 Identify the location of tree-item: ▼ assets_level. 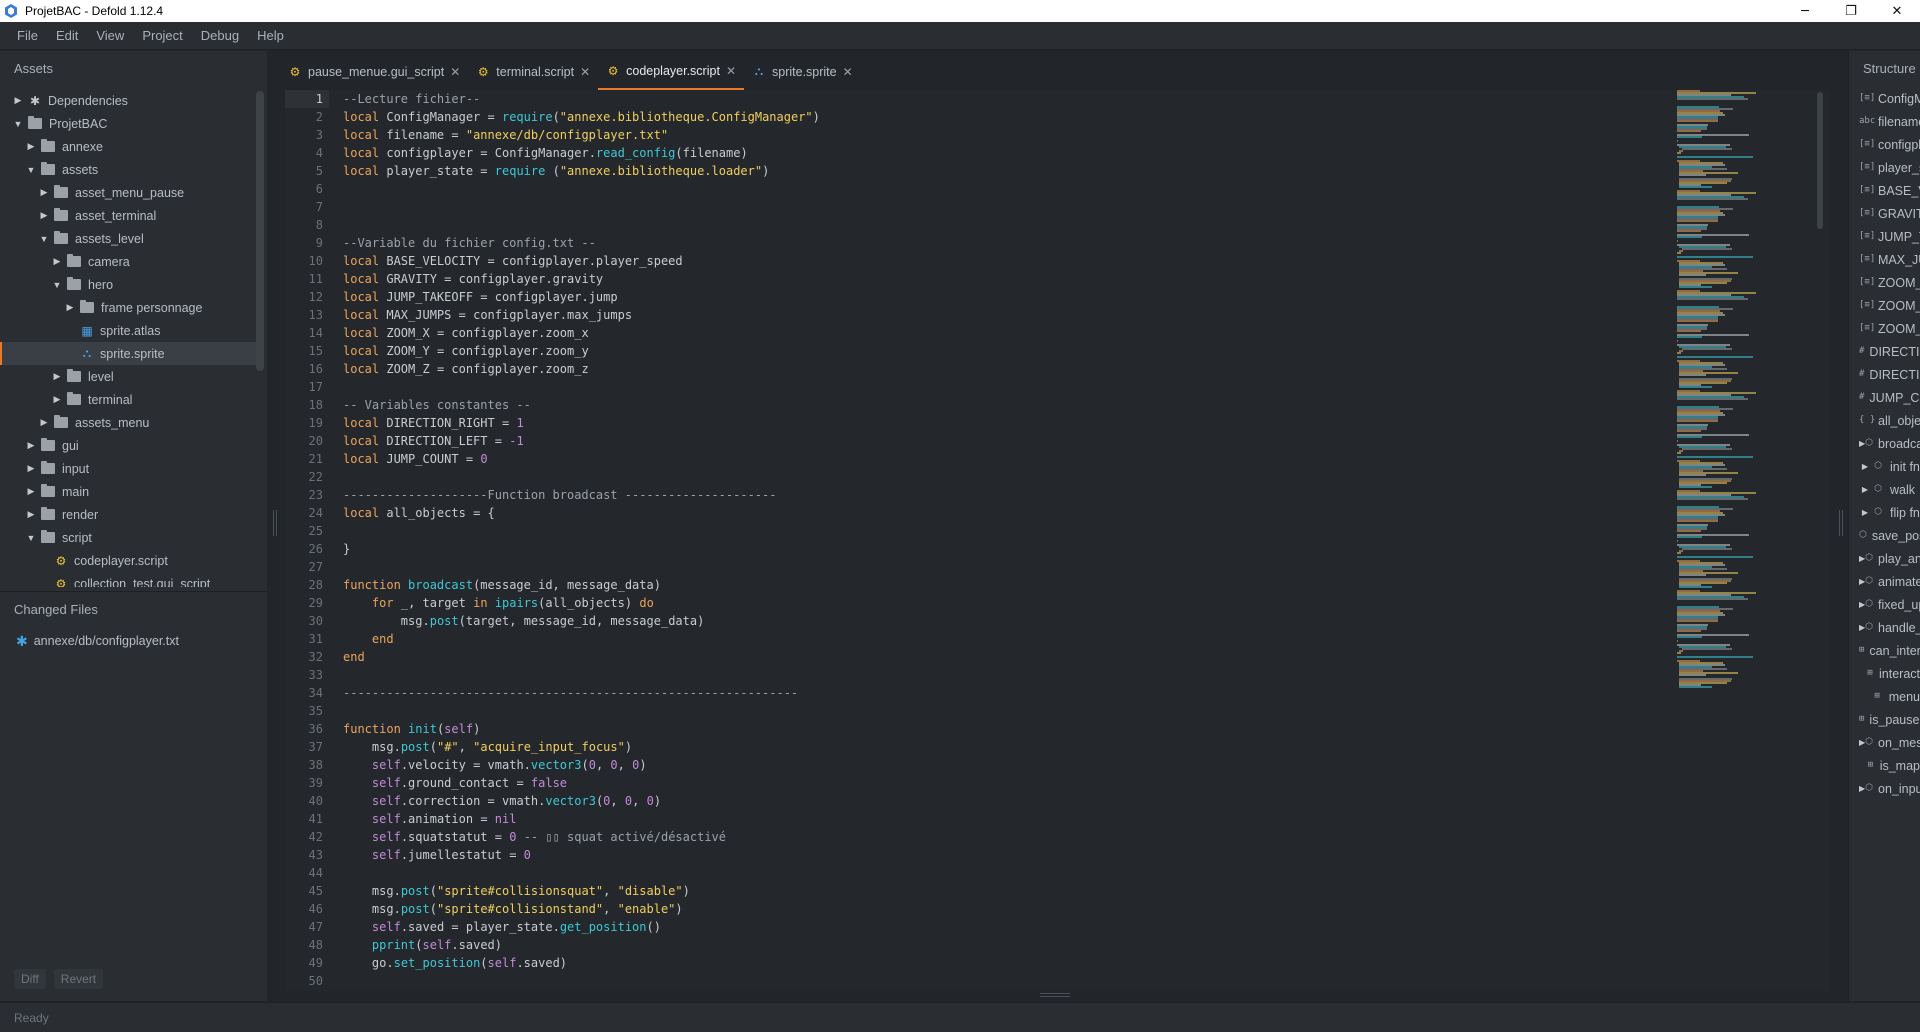
(128, 238).